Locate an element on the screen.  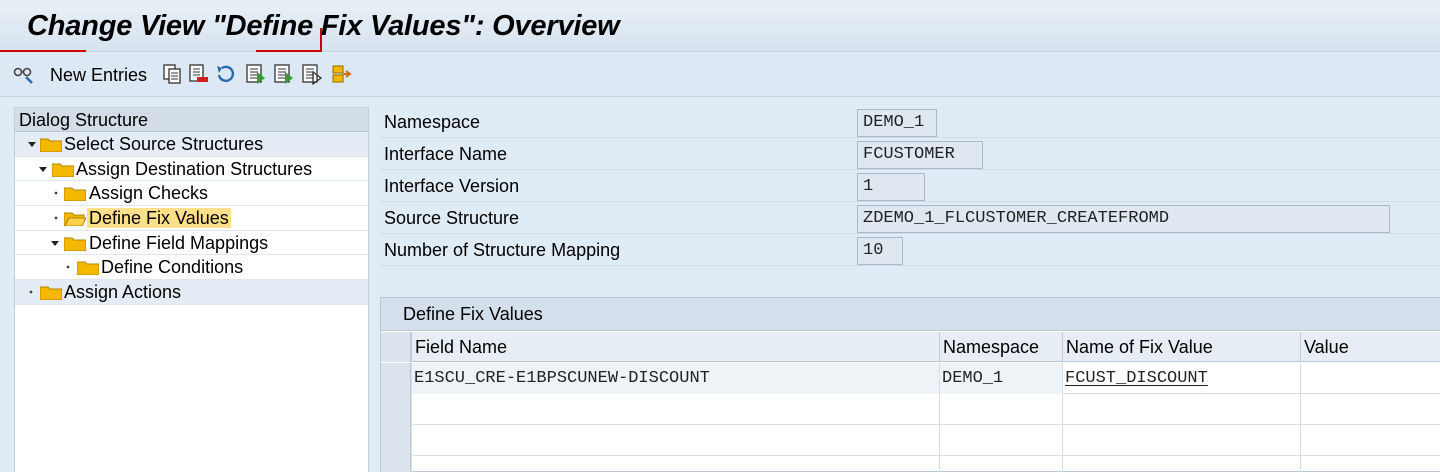
source-structure-field: ZDEMO_1_FLCUSTOMER_CREATEFROMD is located at coordinates (1123, 219).